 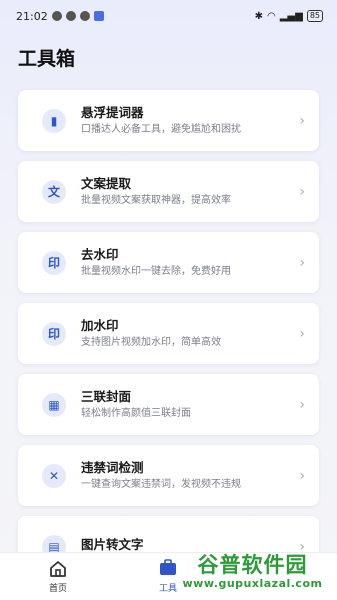 I want to click on status-right: ✱ ◠ ▂▄▆ 85, so click(x=289, y=16).